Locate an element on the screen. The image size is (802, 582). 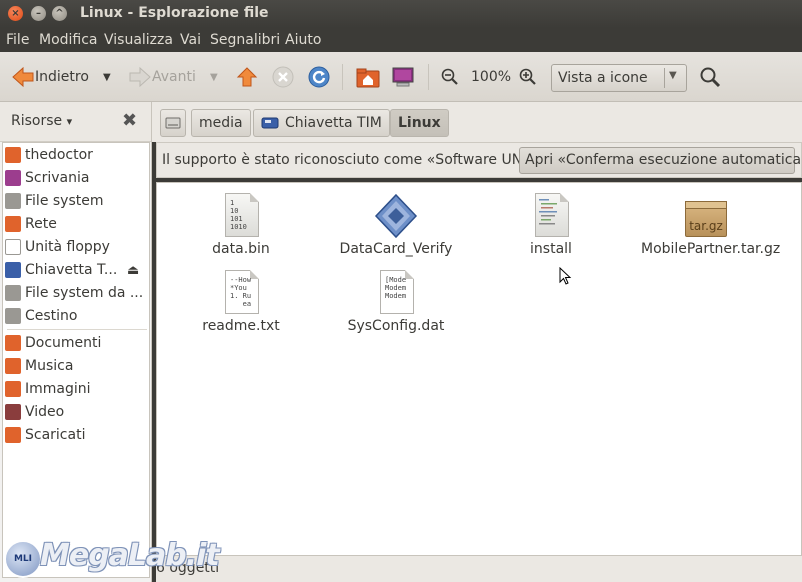
breadcrumb-root is located at coordinates (173, 123).